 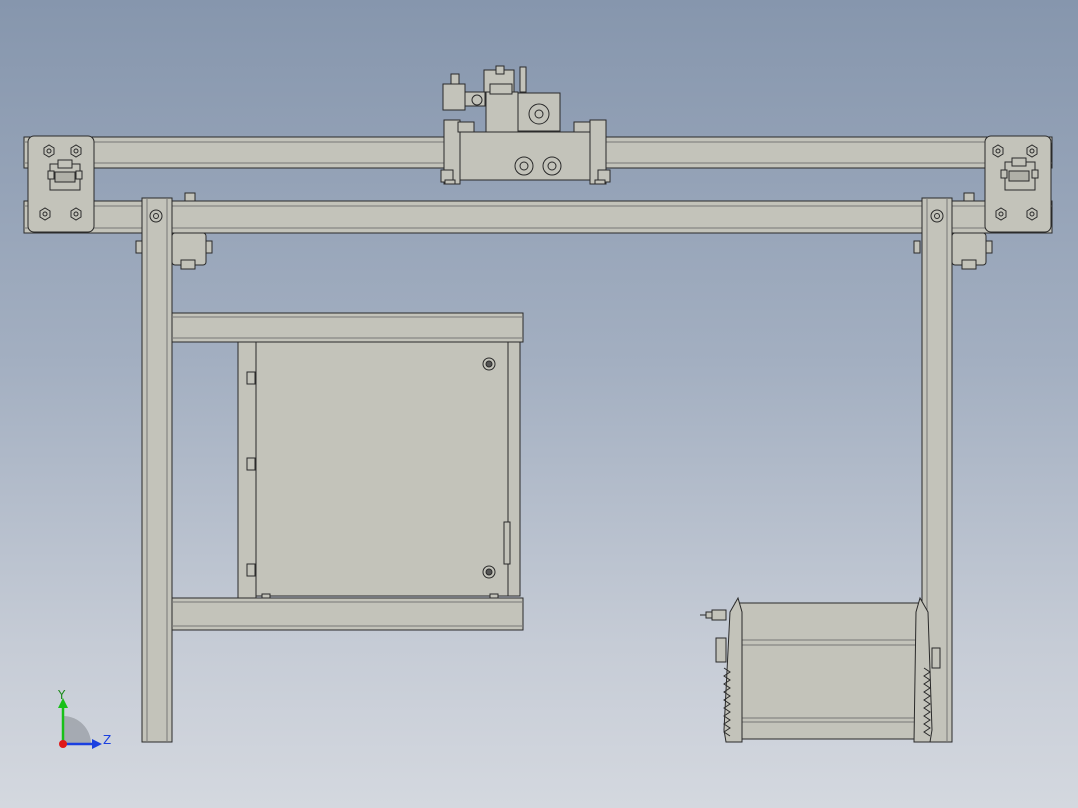 I want to click on right-clamp-block, so click(x=1019, y=174).